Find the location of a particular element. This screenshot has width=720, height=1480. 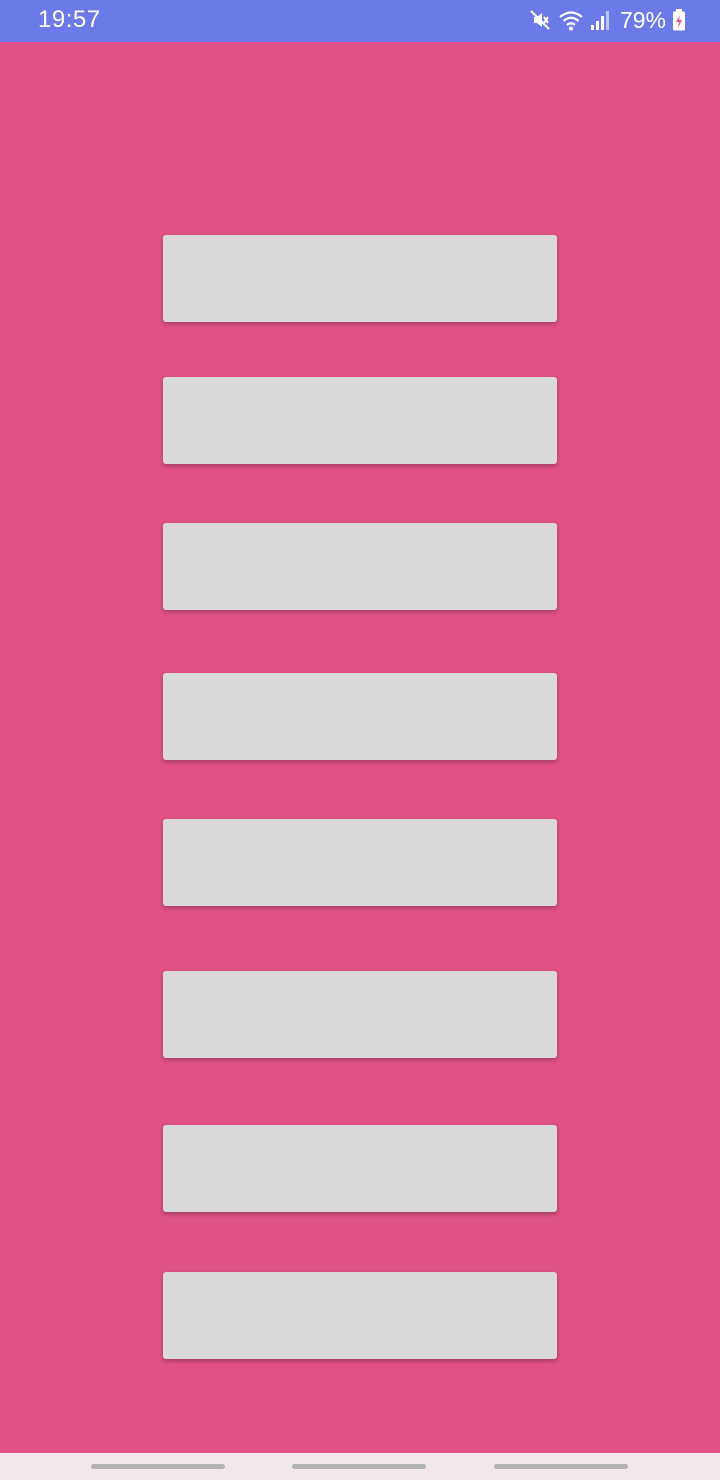

gesture-nav-bar is located at coordinates (360, 1466).